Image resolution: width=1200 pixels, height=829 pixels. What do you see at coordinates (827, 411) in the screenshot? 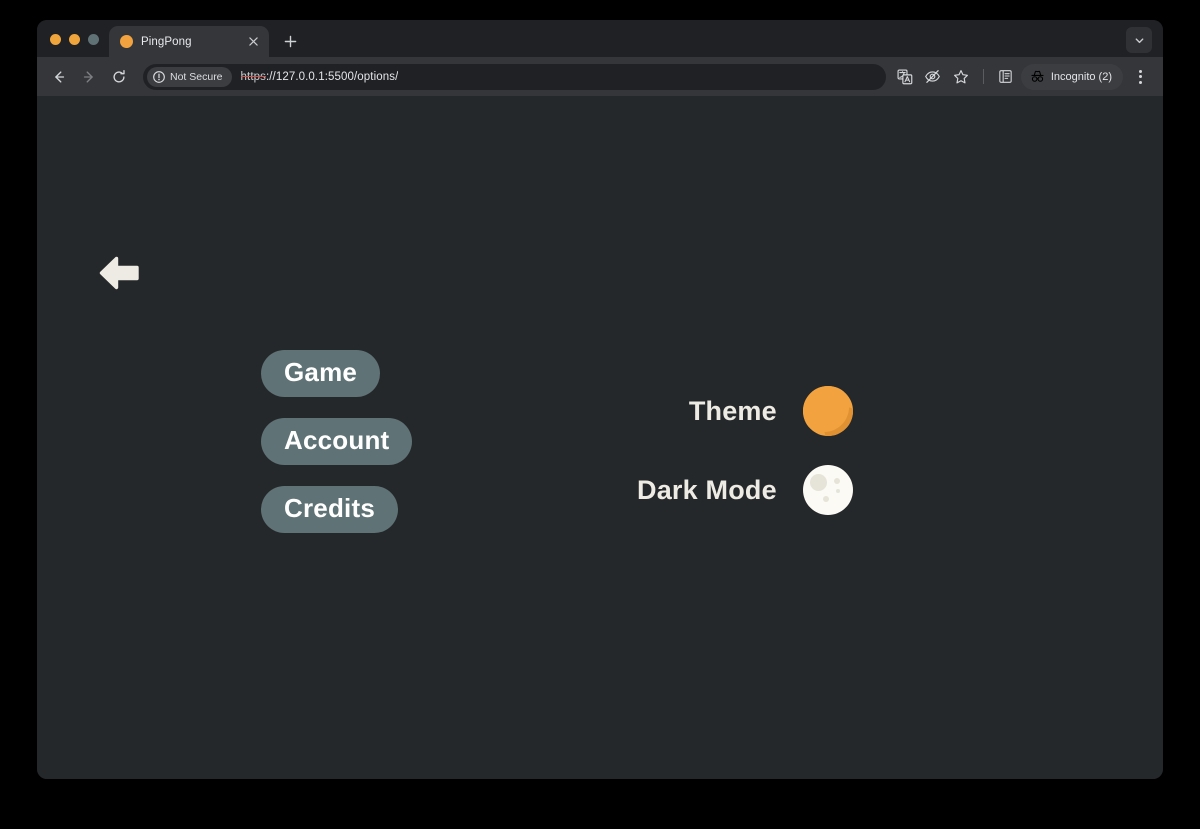
I see `theme-color-swatch` at bounding box center [827, 411].